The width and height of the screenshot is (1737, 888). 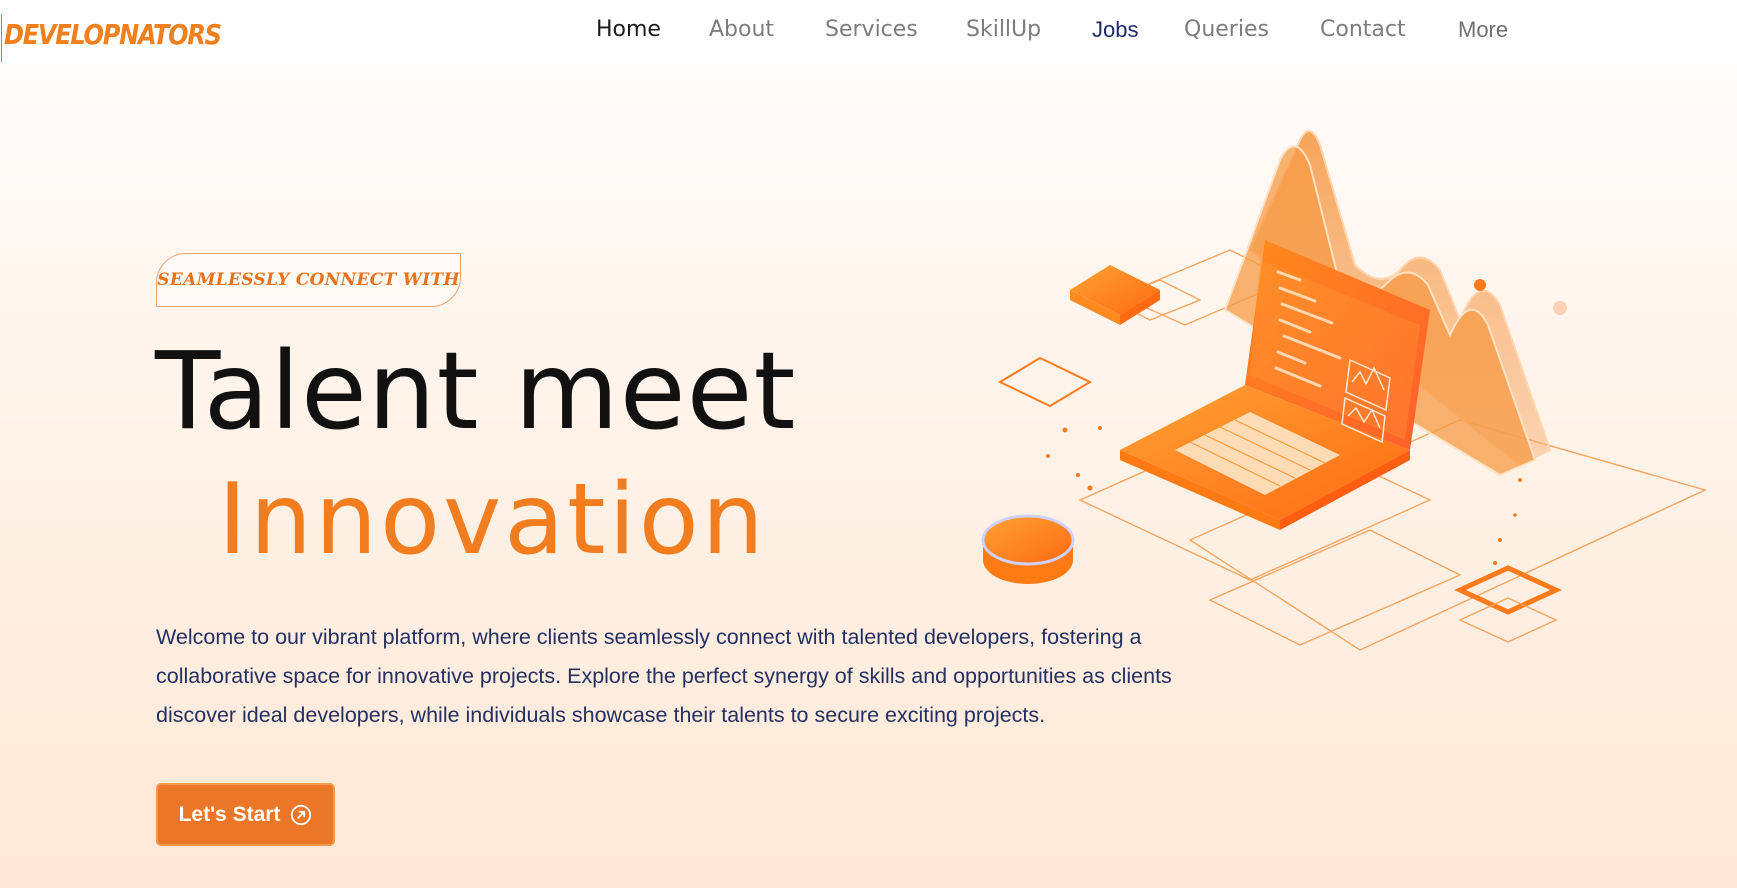 What do you see at coordinates (1028, 549) in the screenshot?
I see `coin-icon` at bounding box center [1028, 549].